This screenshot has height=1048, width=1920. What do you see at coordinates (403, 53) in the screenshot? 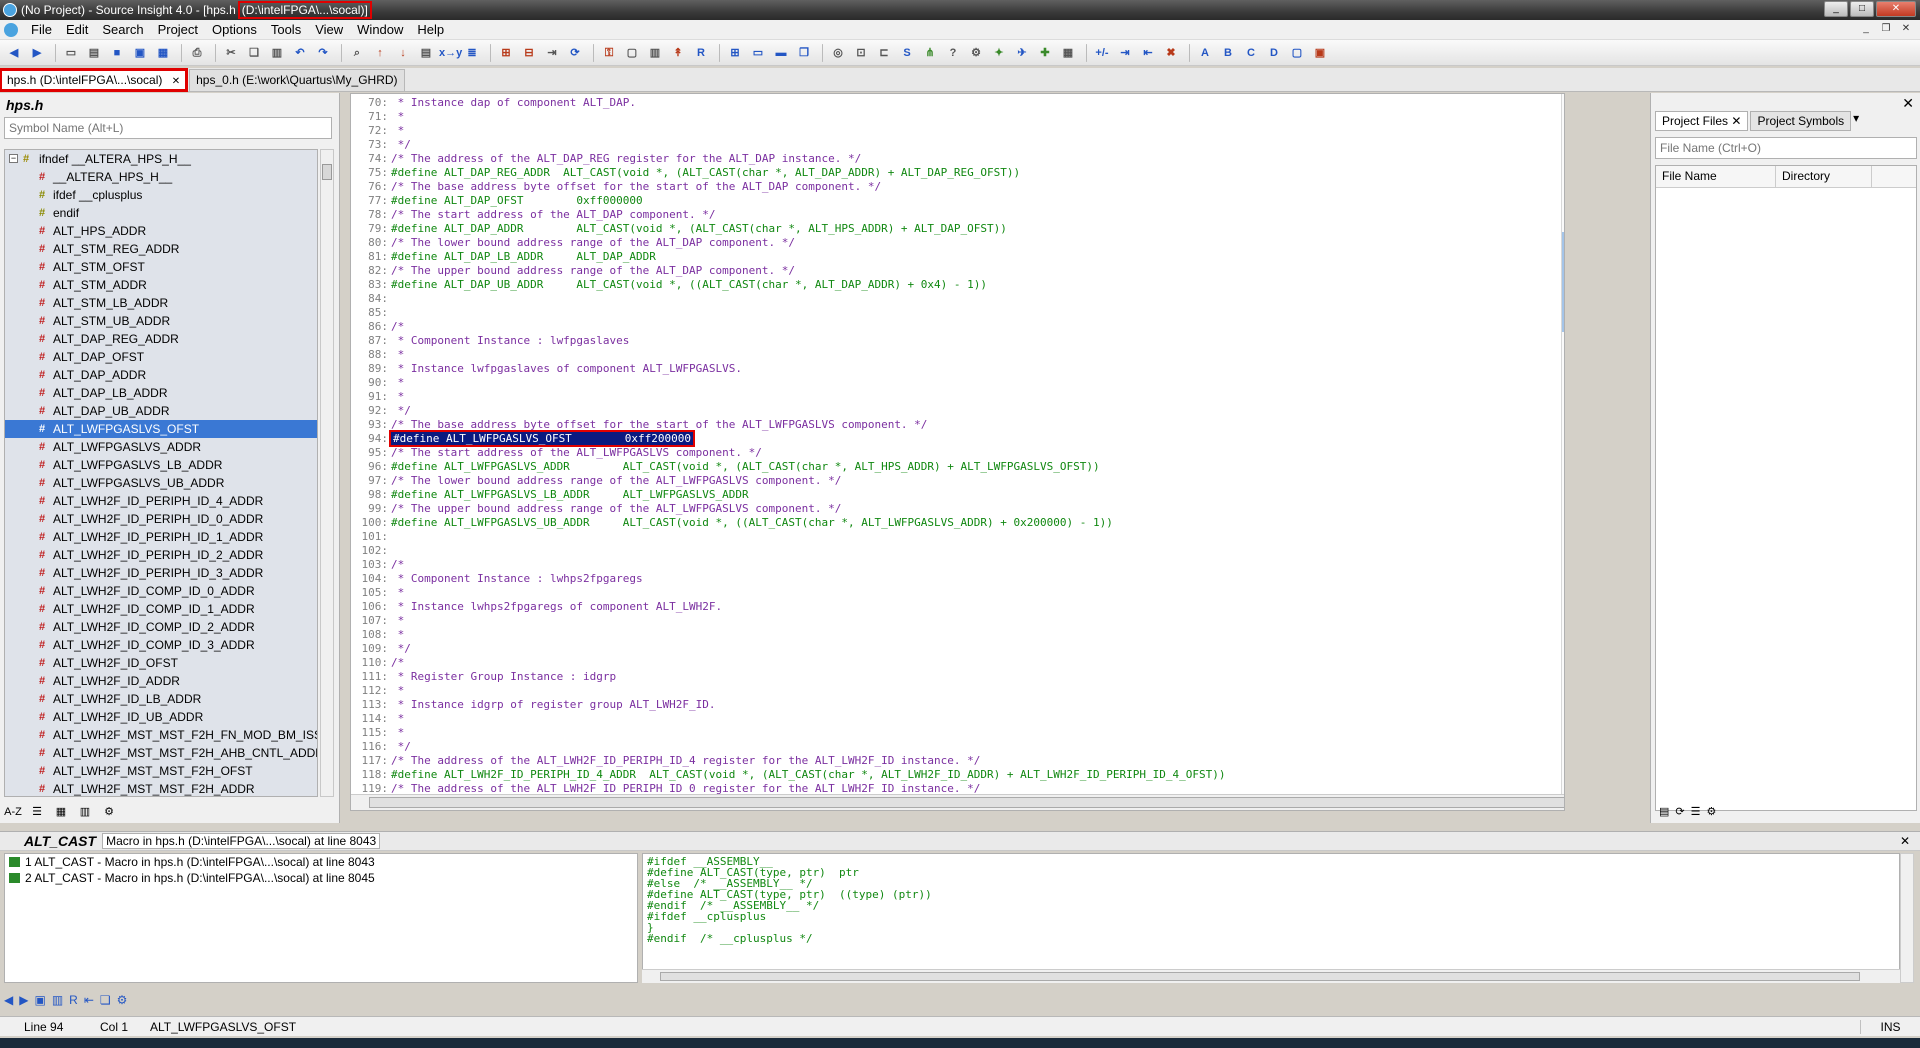
I see `find-next-icon: ↓` at bounding box center [403, 53].